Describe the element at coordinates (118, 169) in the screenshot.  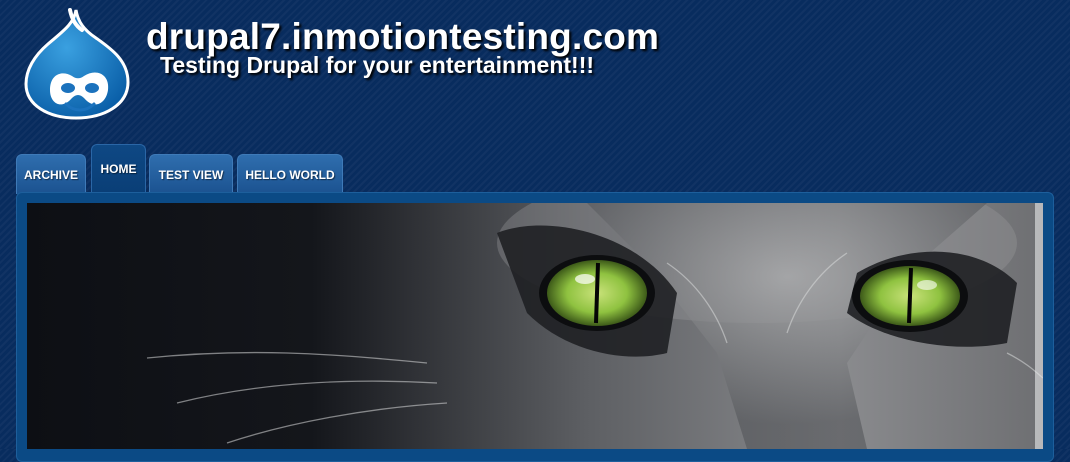
I see `tab-home: HOME` at that location.